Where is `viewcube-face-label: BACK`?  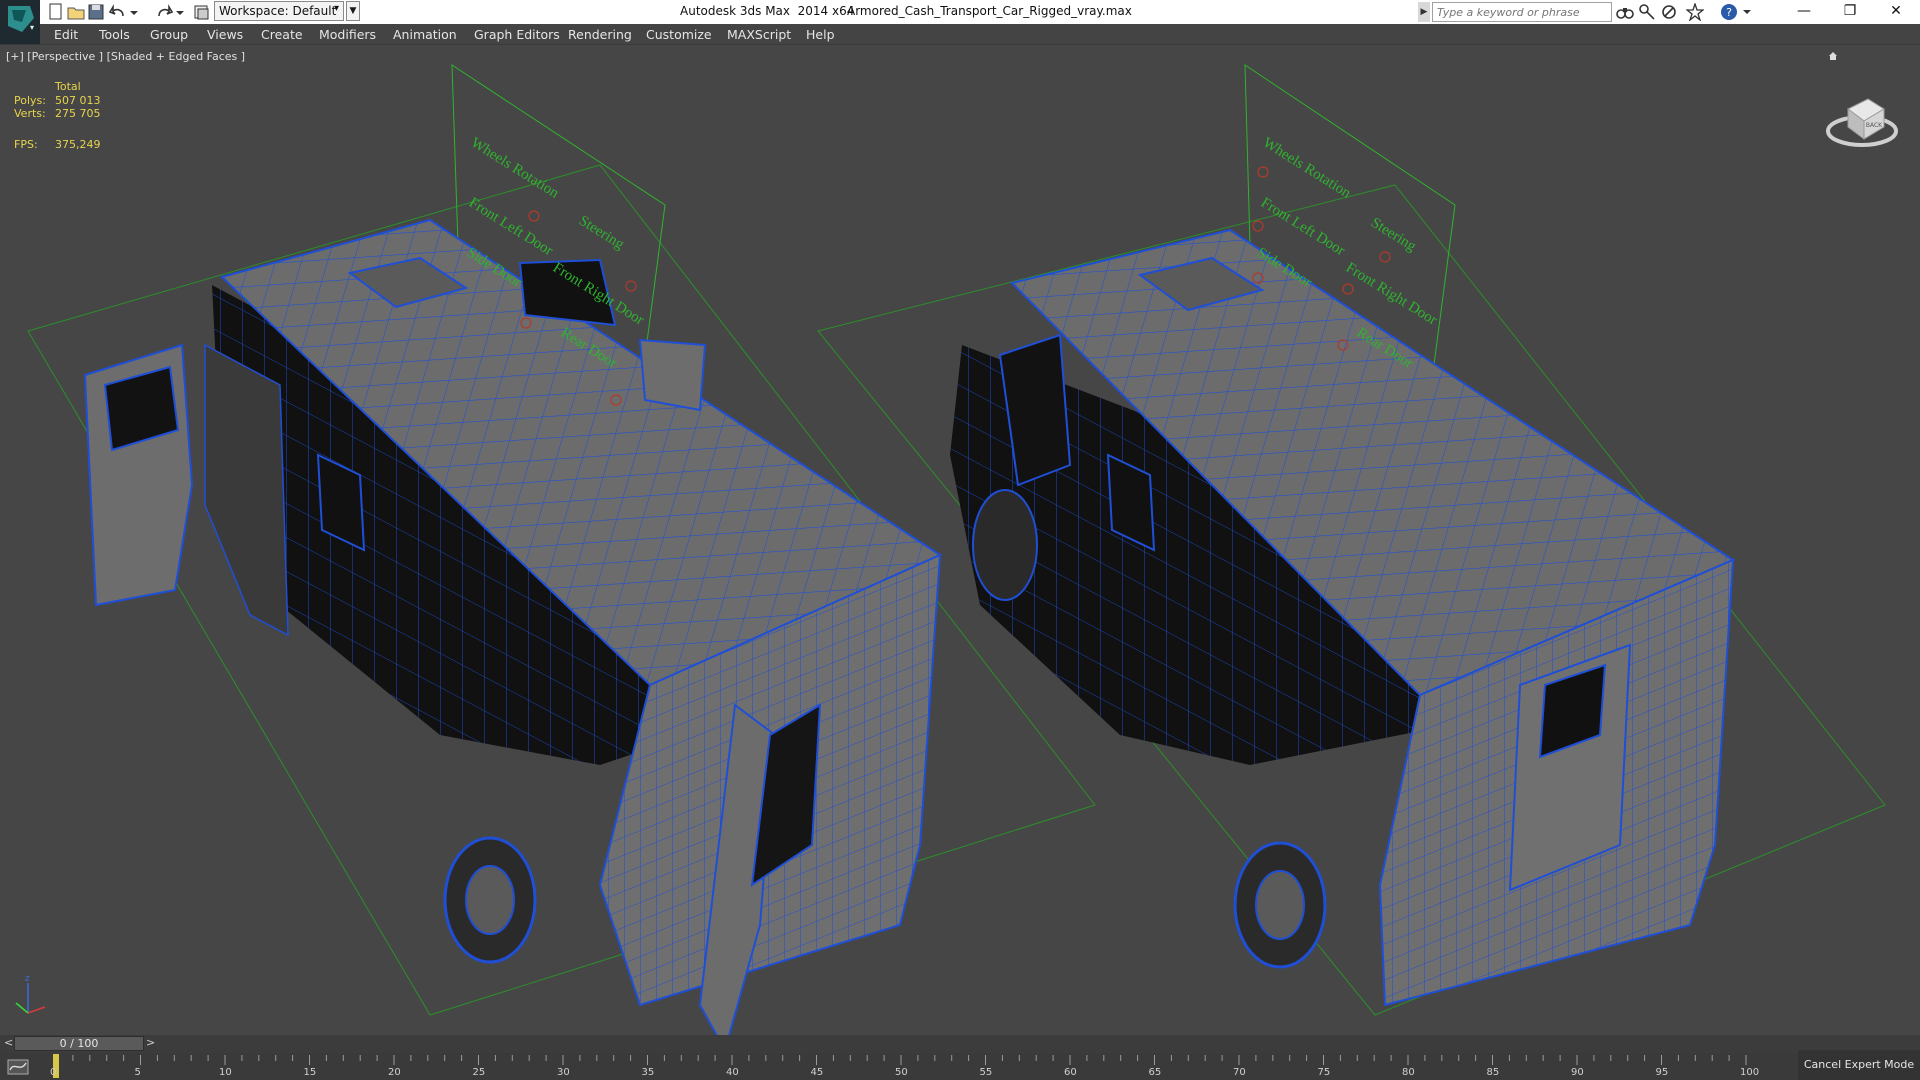
viewcube-face-label: BACK is located at coordinates (1874, 125).